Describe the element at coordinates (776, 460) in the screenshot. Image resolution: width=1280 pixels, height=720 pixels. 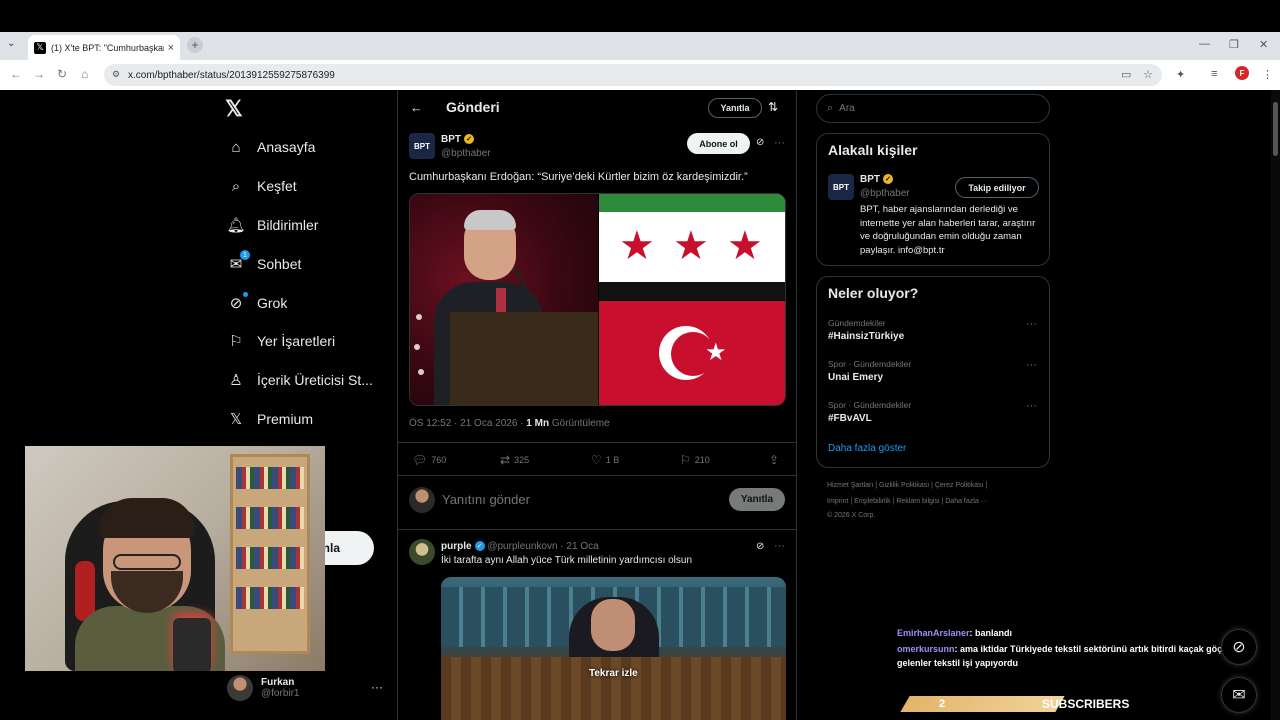
I see `share-action: ⇪` at that location.